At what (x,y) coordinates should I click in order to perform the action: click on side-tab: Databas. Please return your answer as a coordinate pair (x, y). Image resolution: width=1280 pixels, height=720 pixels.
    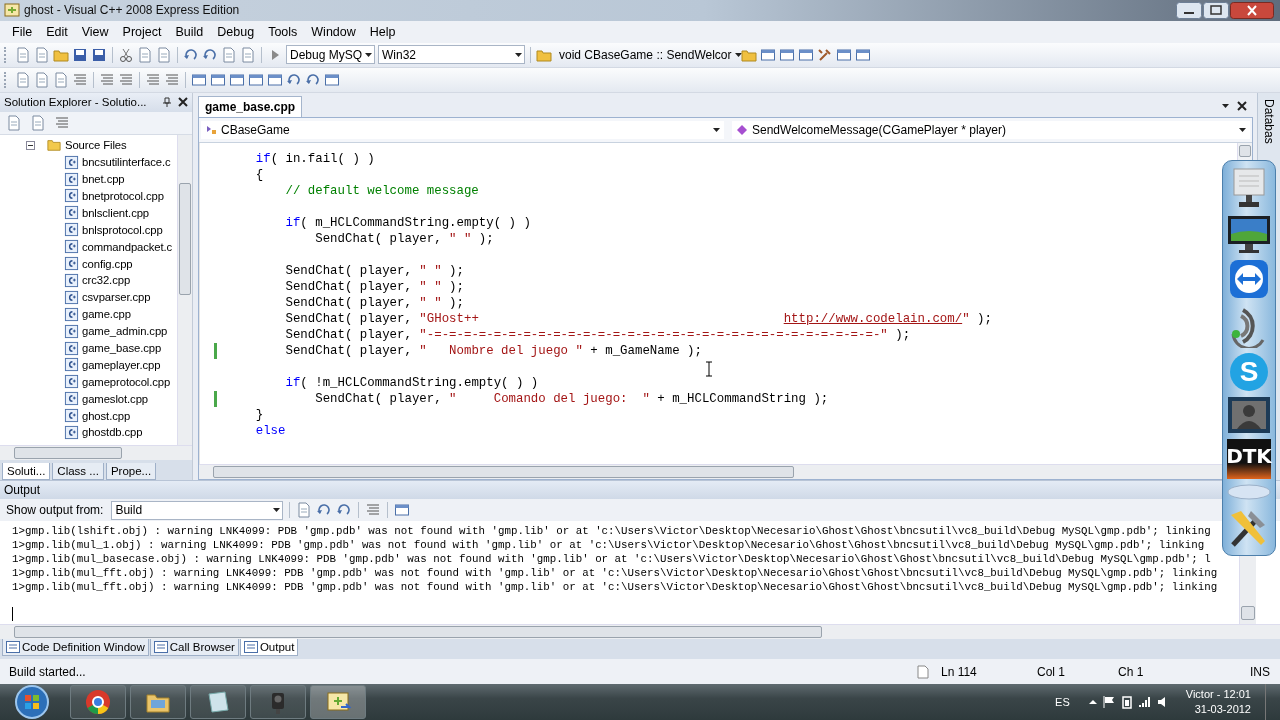
    Looking at the image, I should click on (1269, 121).